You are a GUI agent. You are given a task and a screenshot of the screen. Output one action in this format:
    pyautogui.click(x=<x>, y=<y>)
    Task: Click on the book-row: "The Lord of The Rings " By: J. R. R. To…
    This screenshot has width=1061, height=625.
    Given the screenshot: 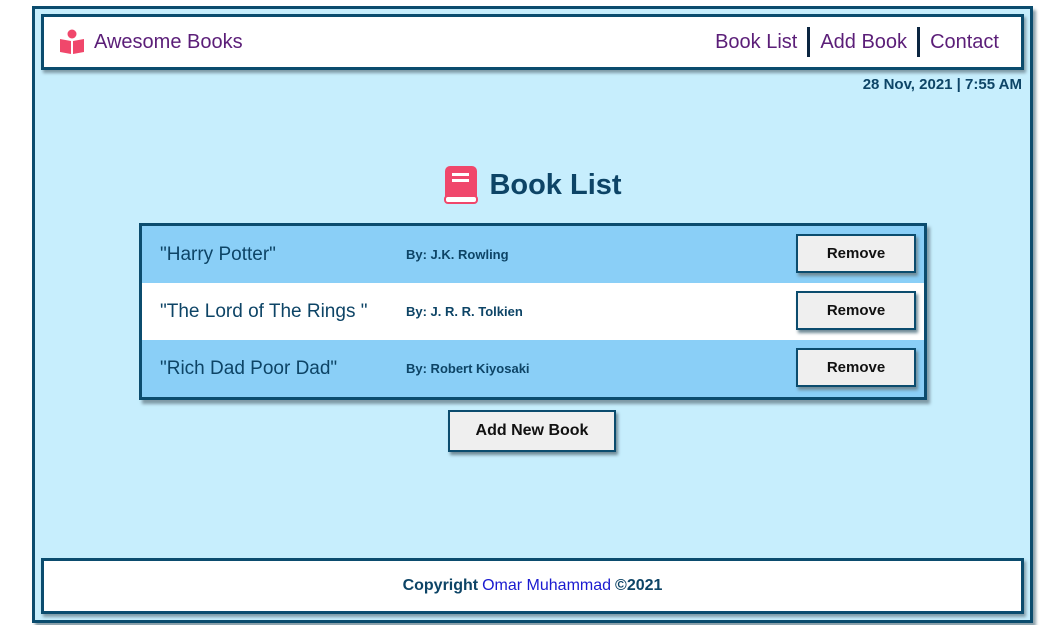 What is the action you would take?
    pyautogui.click(x=533, y=311)
    